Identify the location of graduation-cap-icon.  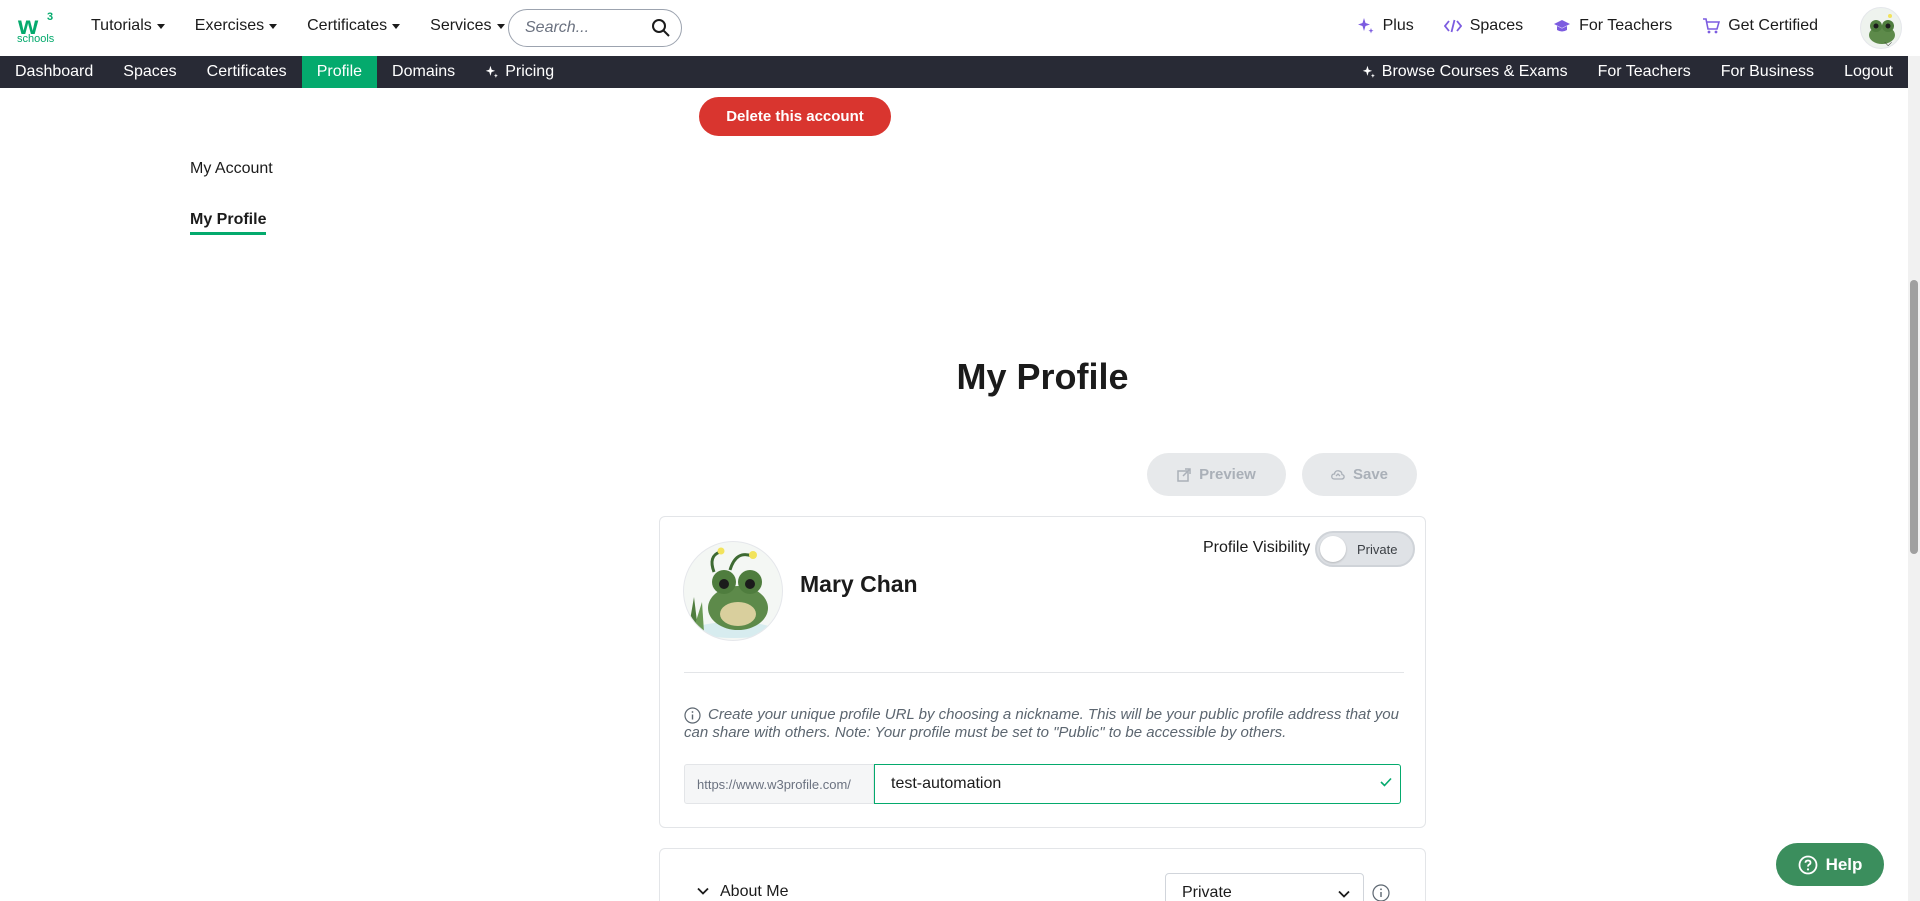
(1562, 26).